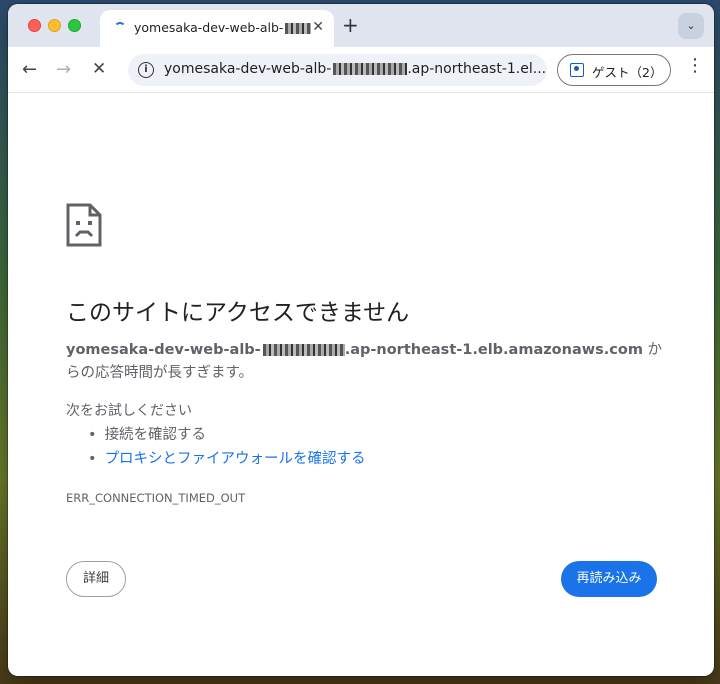  What do you see at coordinates (695, 66) in the screenshot?
I see `more-menu-icon: ⋮` at bounding box center [695, 66].